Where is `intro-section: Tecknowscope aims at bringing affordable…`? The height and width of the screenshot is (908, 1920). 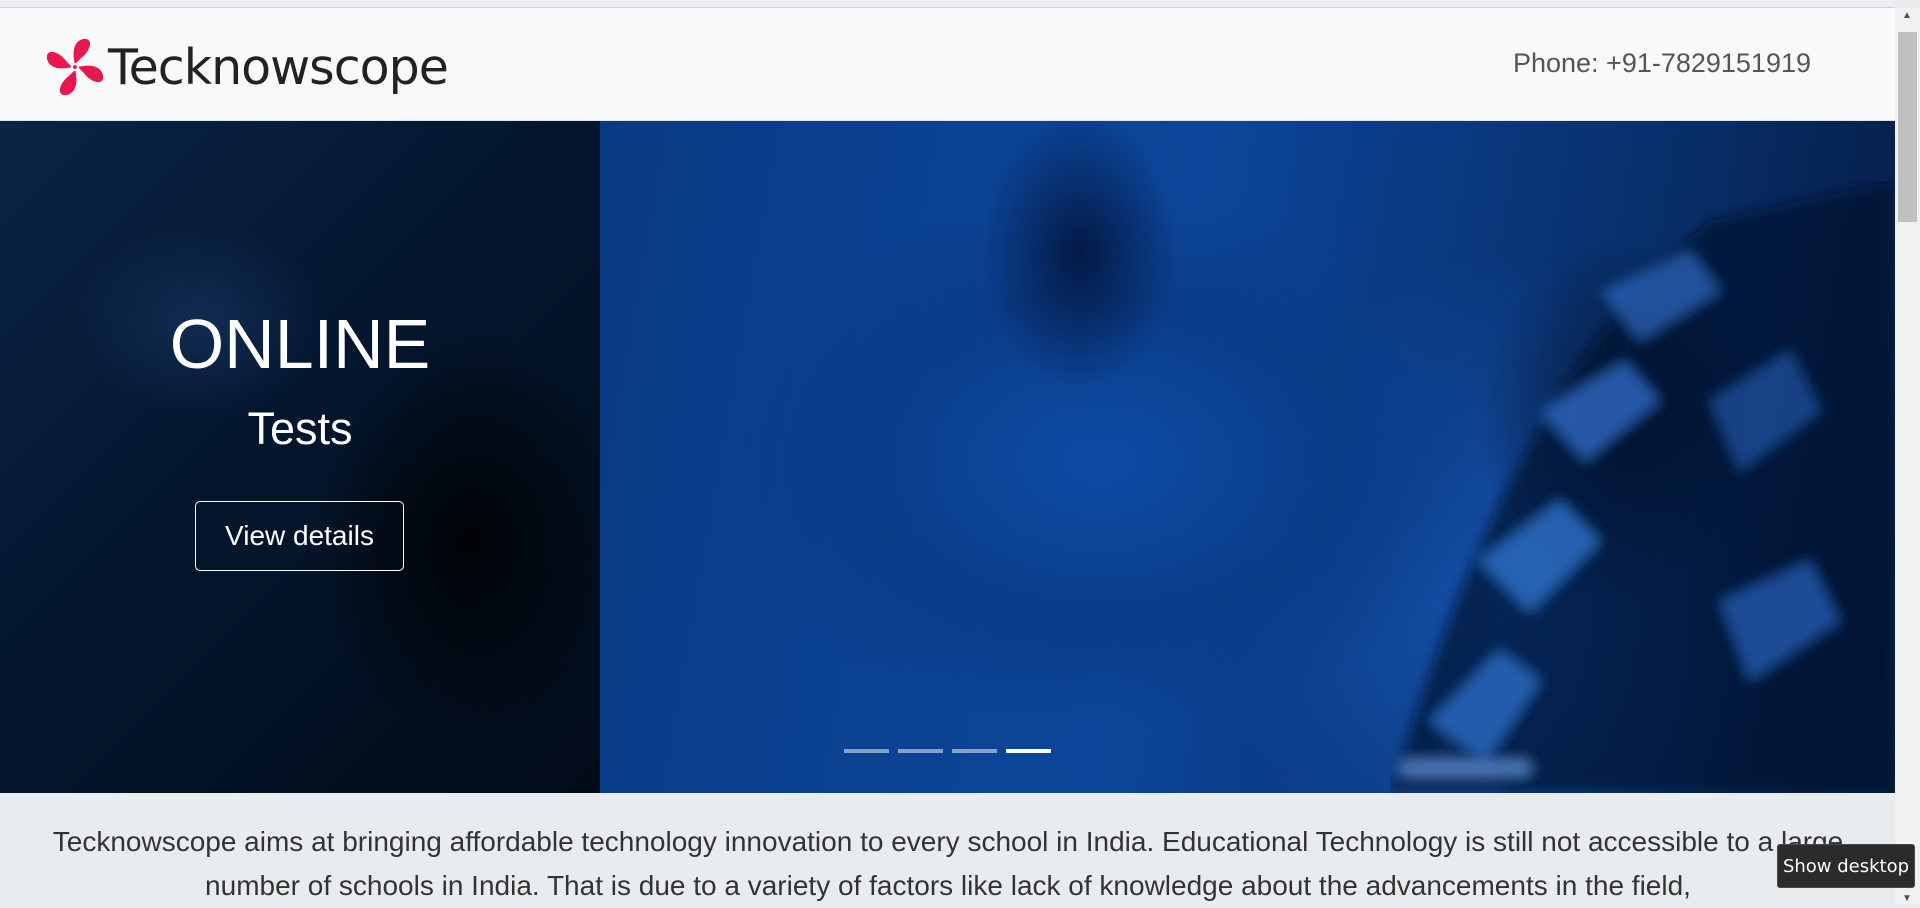 intro-section: Tecknowscope aims at bringing affordable… is located at coordinates (947, 848).